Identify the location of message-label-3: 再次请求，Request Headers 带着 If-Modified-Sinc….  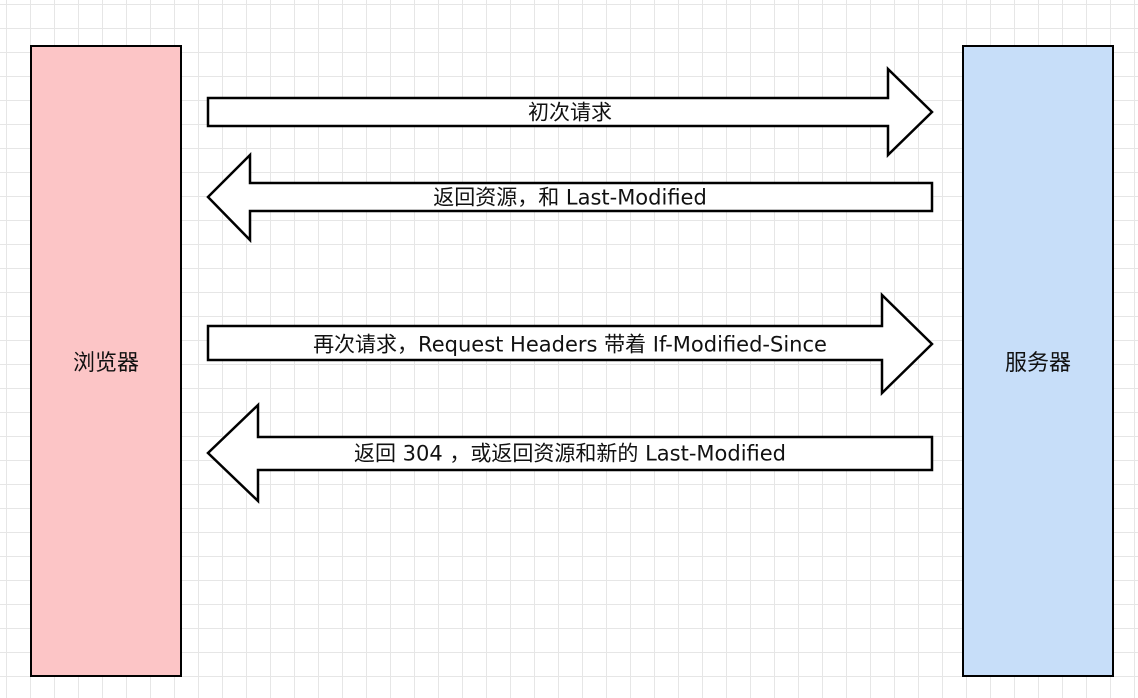
(570, 344).